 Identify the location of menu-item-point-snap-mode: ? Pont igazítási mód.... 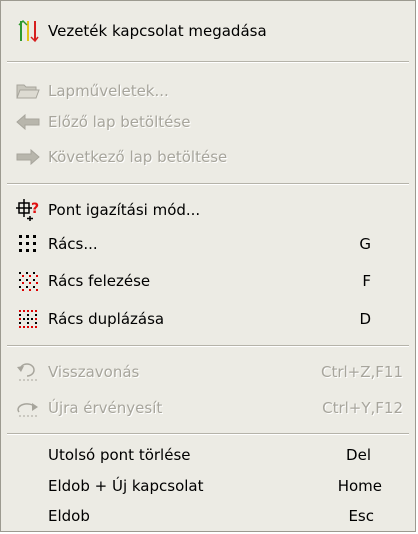
(208, 209).